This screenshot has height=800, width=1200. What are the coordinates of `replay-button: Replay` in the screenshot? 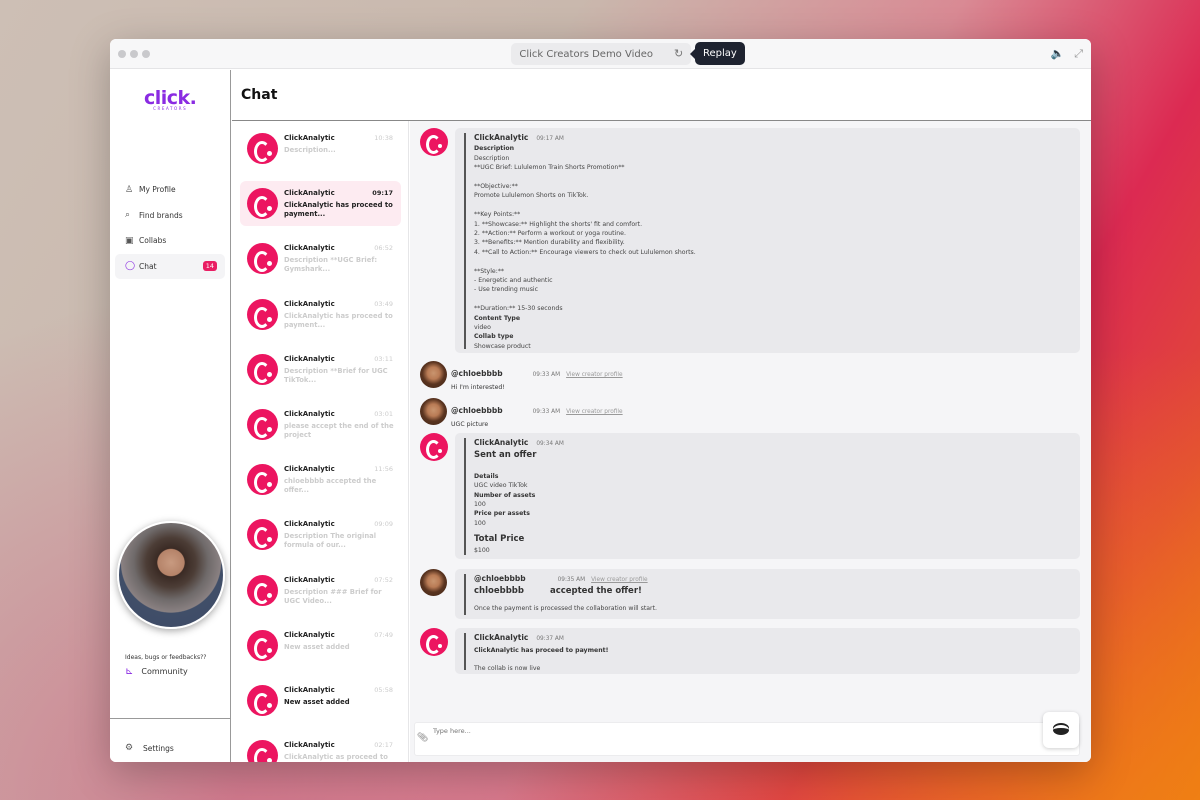 It's located at (717, 53).